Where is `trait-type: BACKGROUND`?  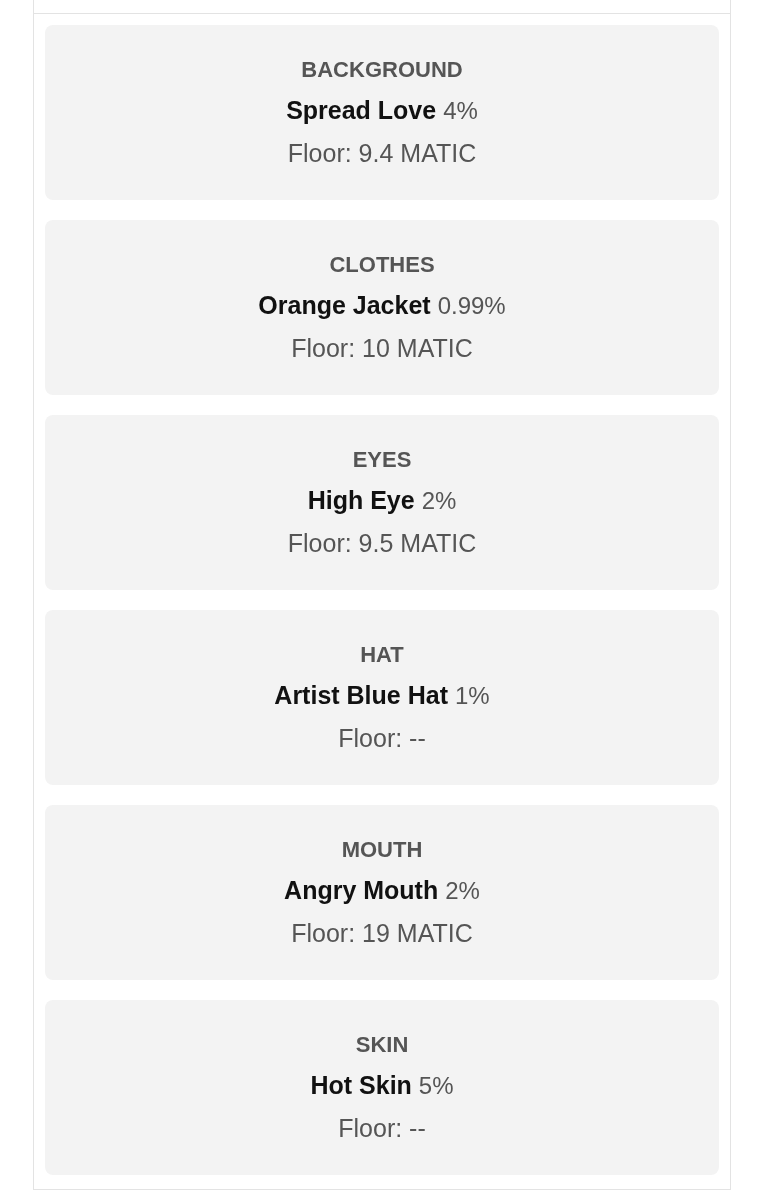
trait-type: BACKGROUND is located at coordinates (382, 70).